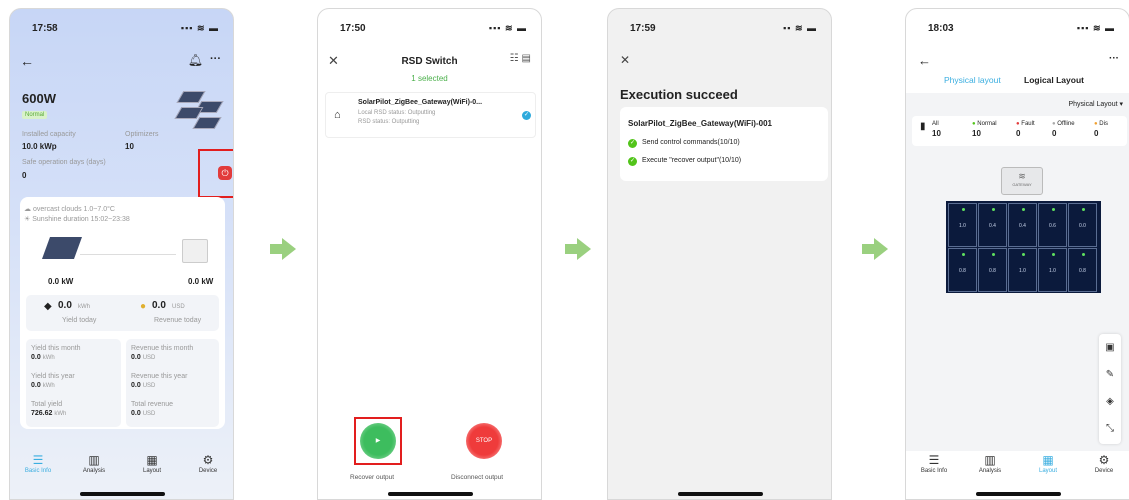  Describe the element at coordinates (159, 376) in the screenshot. I see `stat-label: Revenue this year` at that location.